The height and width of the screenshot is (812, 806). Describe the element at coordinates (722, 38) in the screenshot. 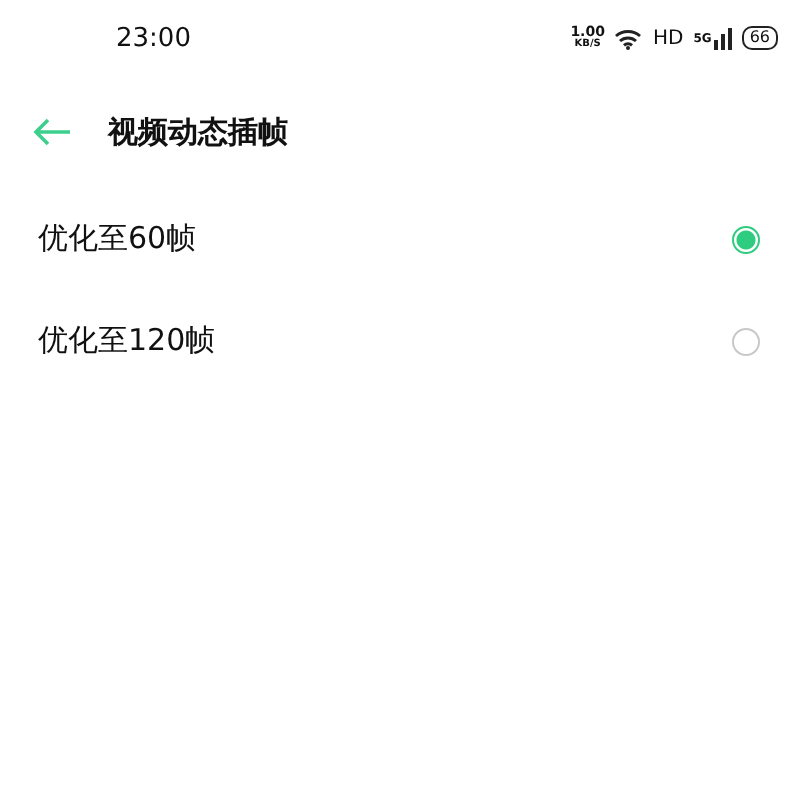

I see `signal-icon` at that location.